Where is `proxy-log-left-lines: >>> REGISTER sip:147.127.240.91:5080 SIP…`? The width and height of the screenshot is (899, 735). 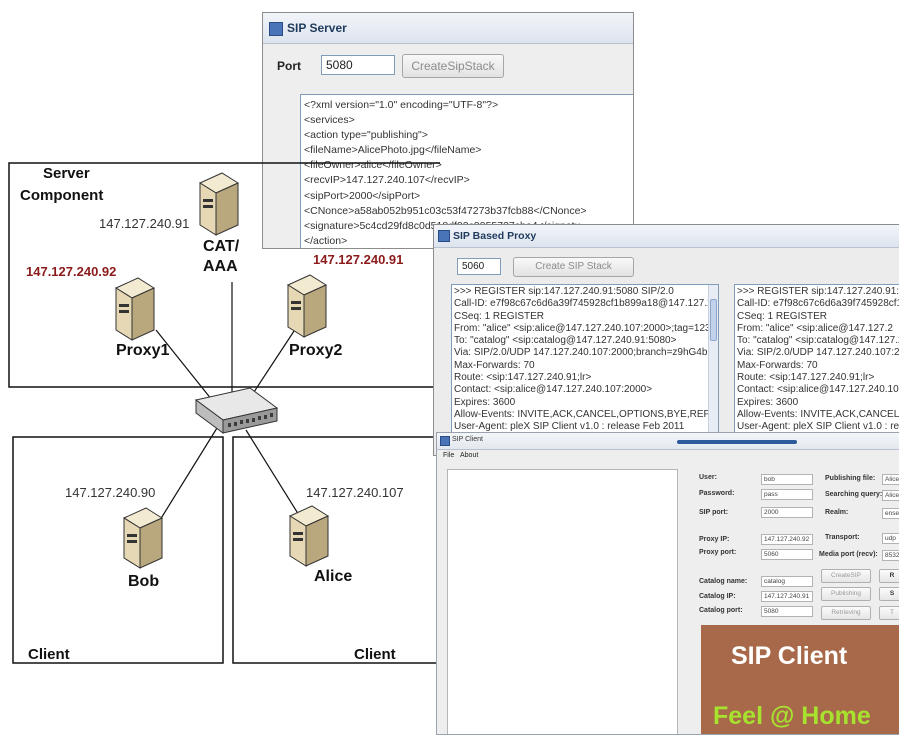
proxy-log-left-lines: >>> REGISTER sip:147.127.240.91:5080 SIP… is located at coordinates (586, 360).